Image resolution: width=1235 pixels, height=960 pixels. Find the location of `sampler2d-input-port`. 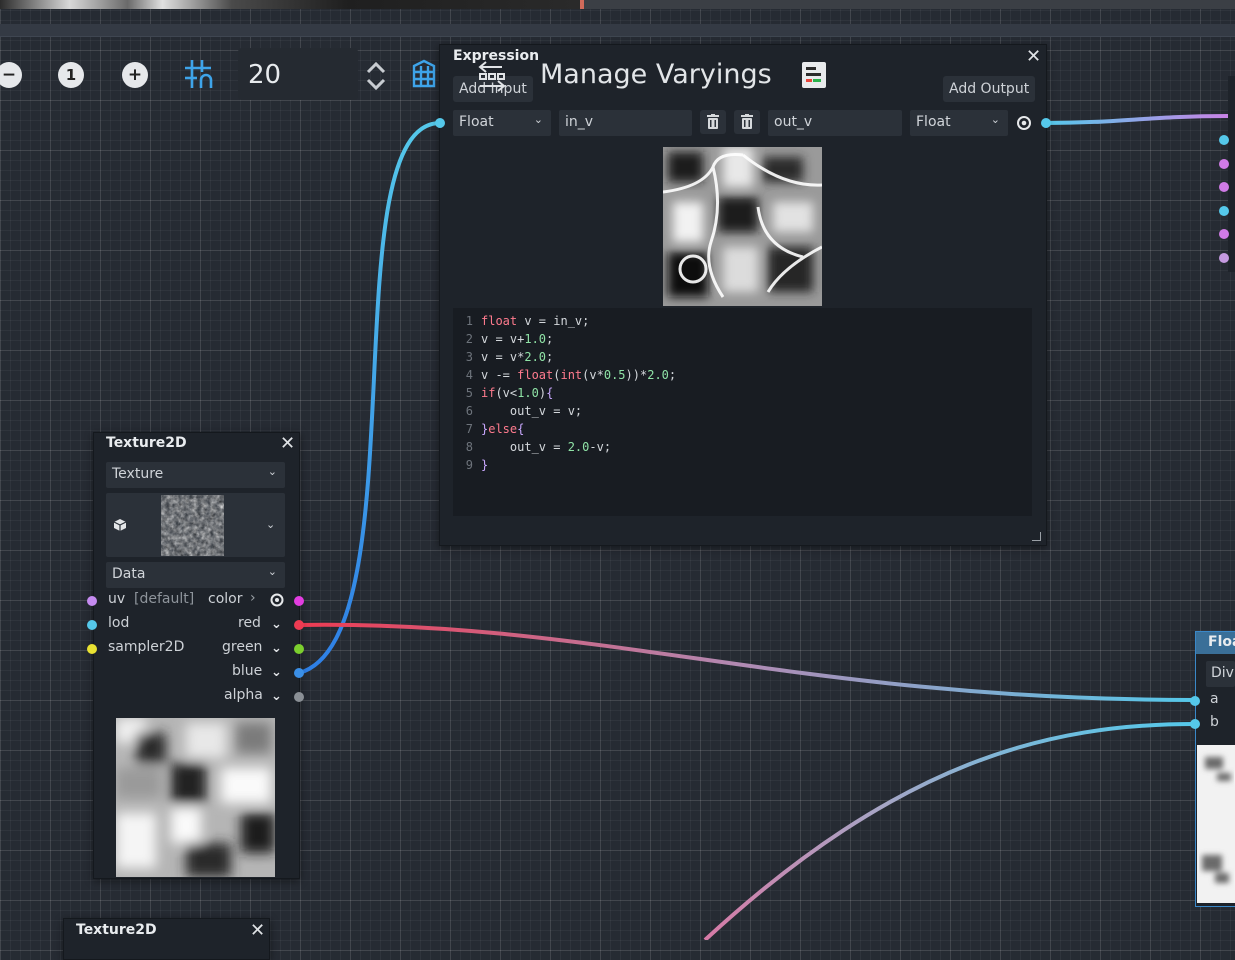

sampler2d-input-port is located at coordinates (92, 649).